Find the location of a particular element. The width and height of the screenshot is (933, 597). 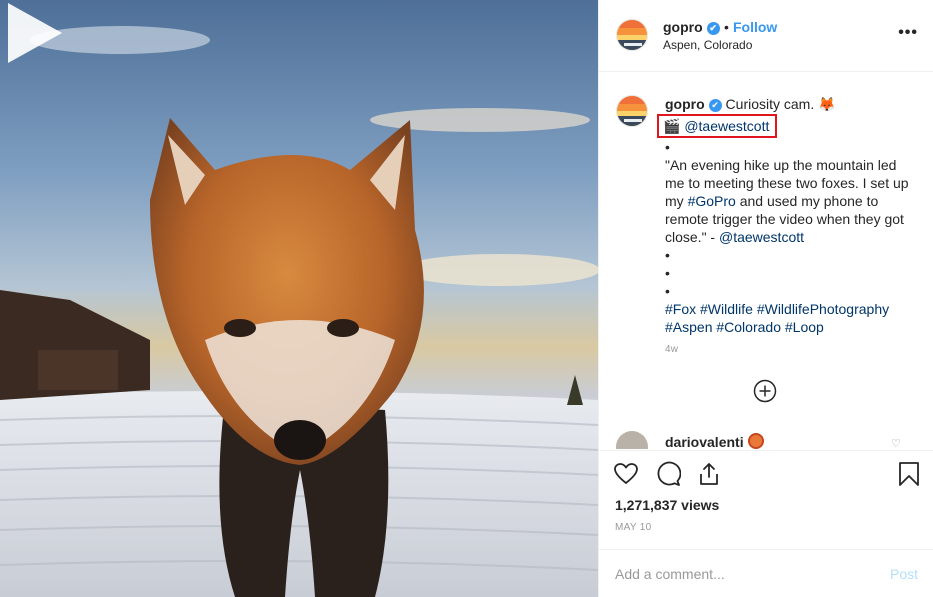

mention-link: @taewestcott is located at coordinates (726, 126).